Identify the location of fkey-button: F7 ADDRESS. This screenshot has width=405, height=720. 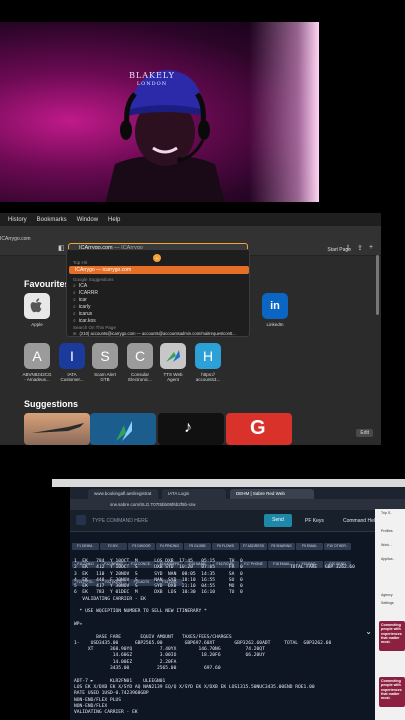
(253, 546).